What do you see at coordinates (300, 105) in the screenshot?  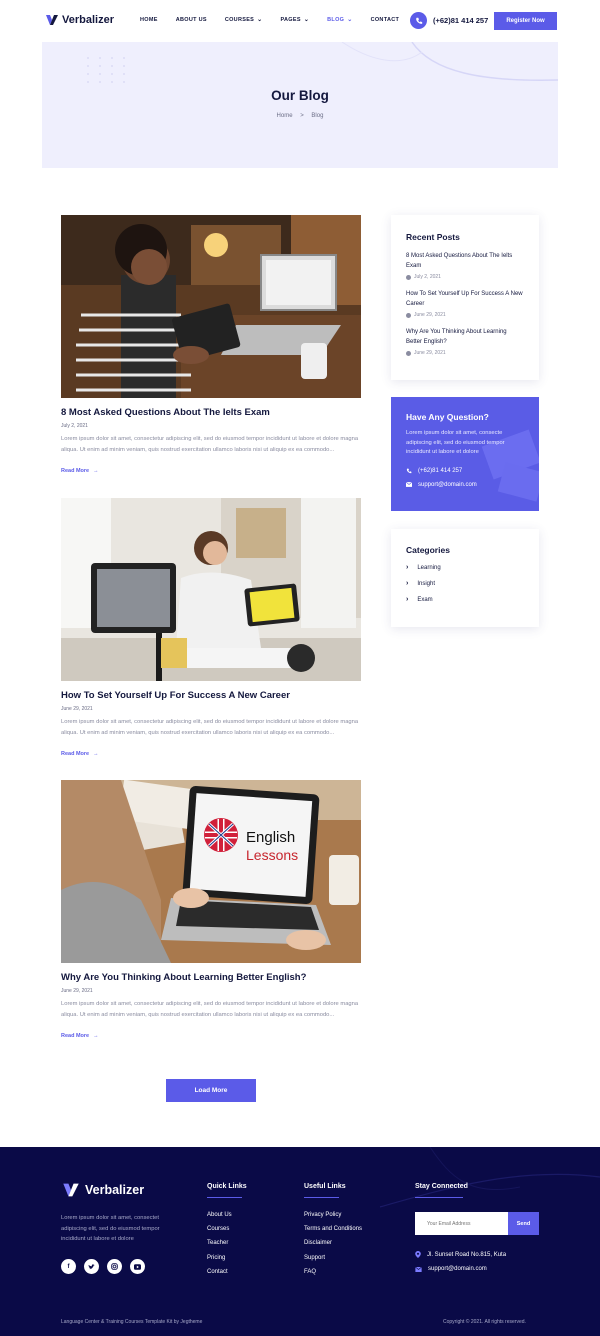 I see `page-hero: Our Blog Home > Blog` at bounding box center [300, 105].